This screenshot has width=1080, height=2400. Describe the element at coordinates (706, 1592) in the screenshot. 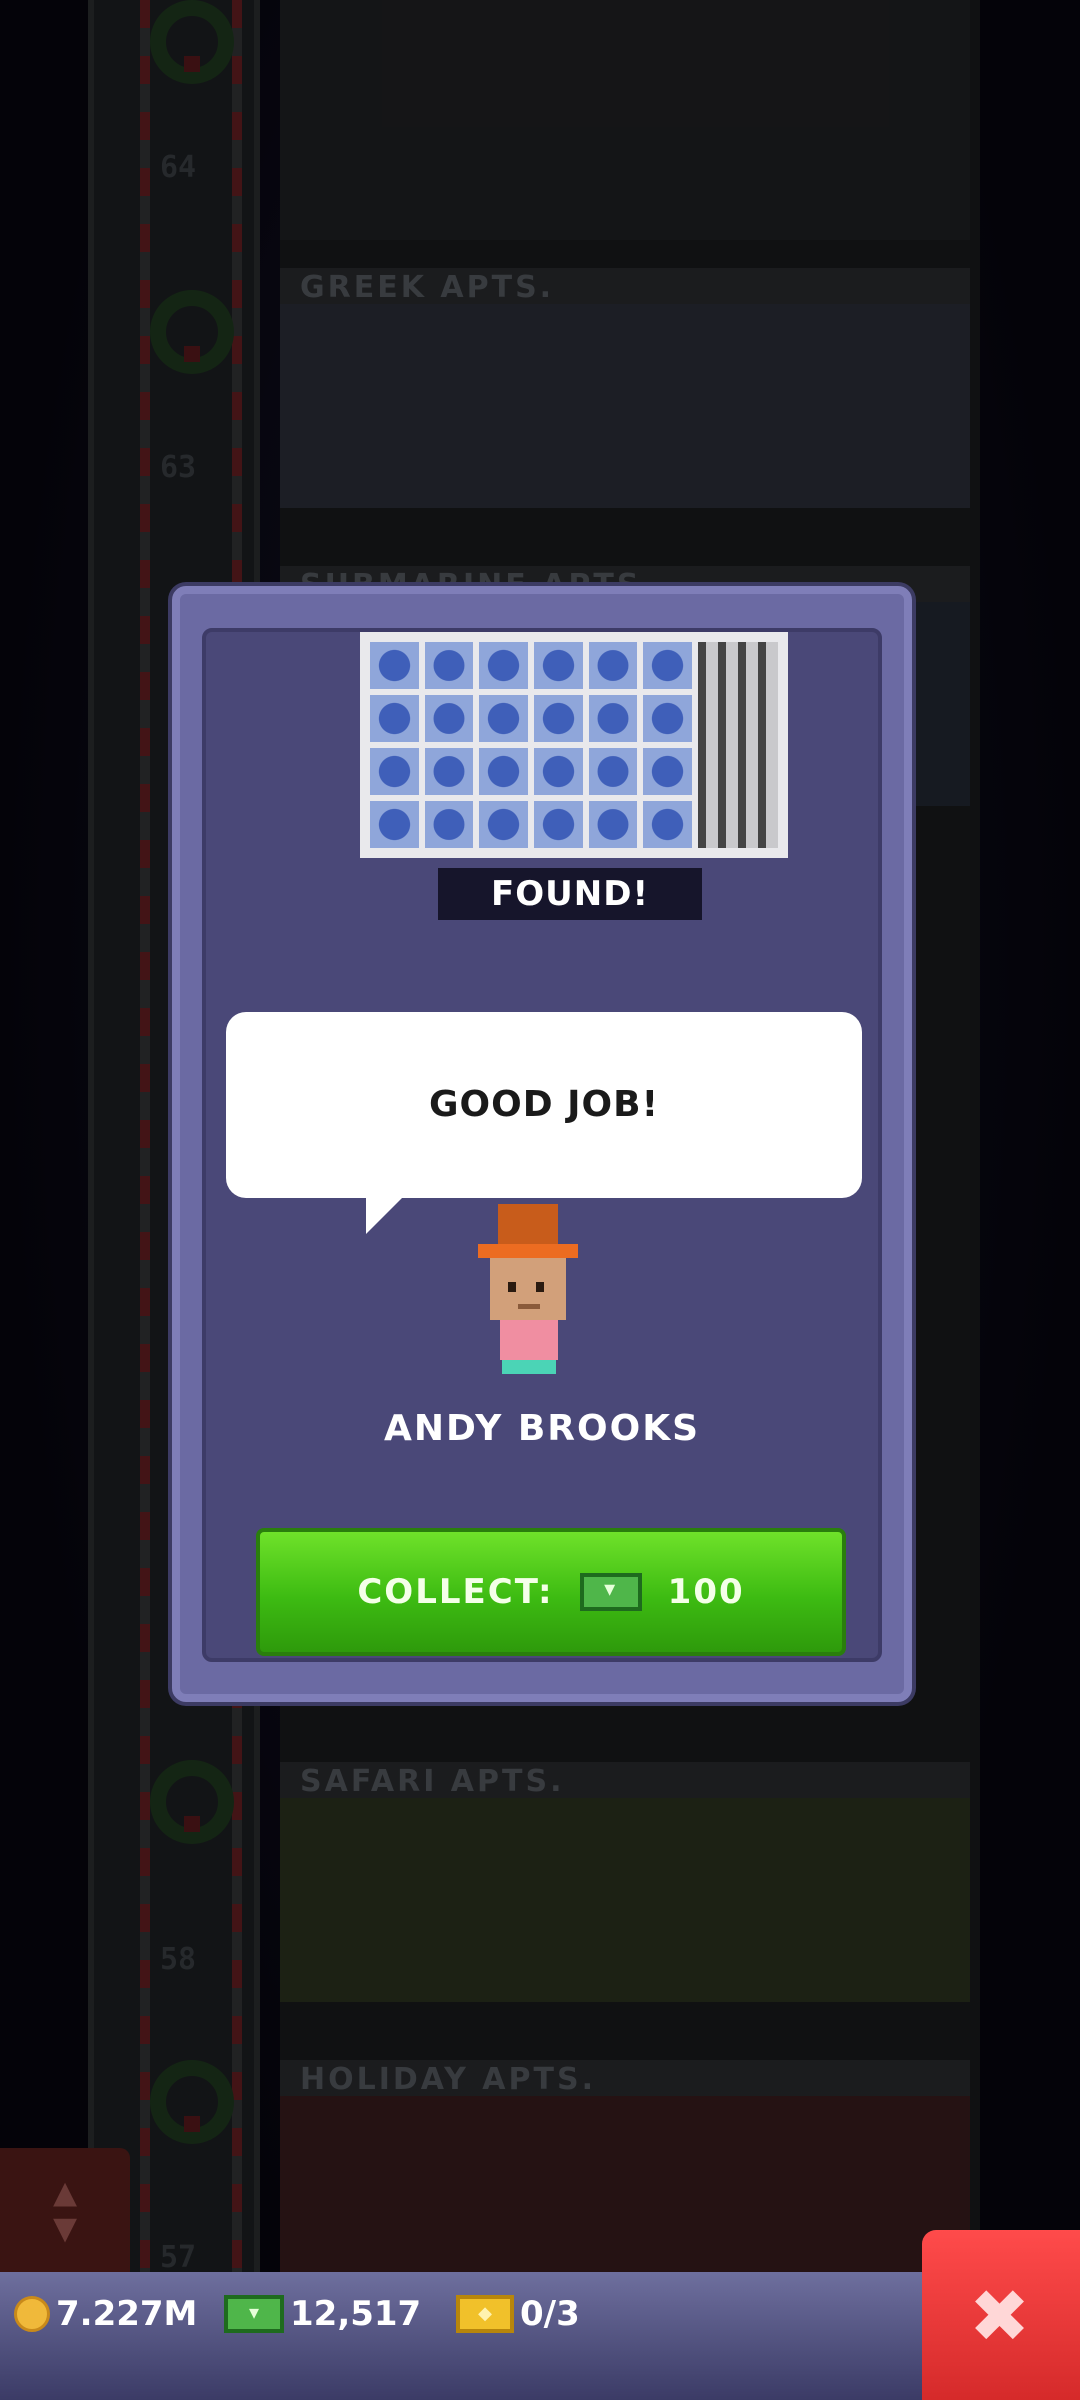

I see `collect-amount: 100` at that location.